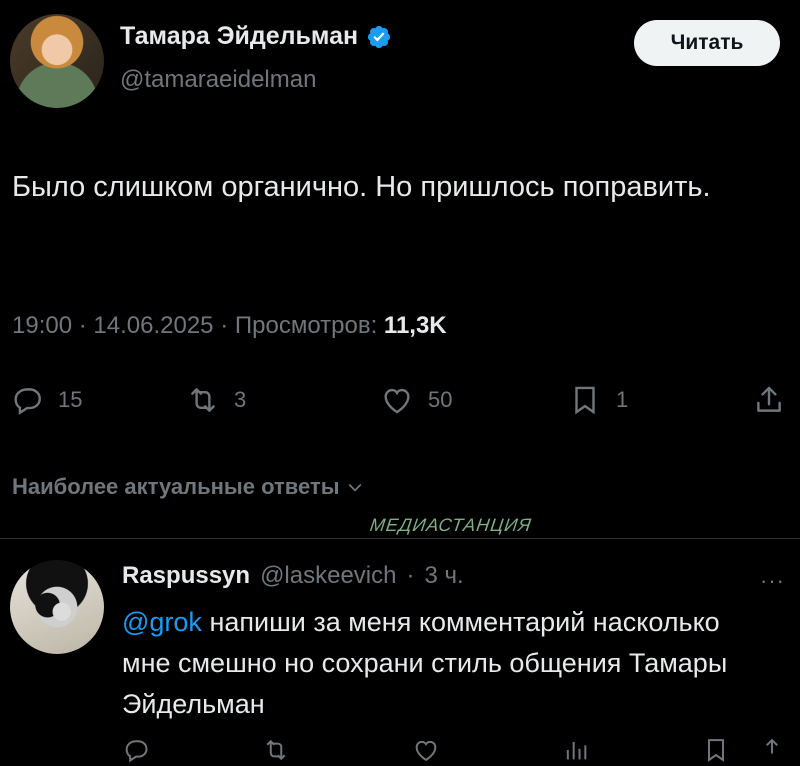 The width and height of the screenshot is (800, 766). I want to click on reply-retweet-button, so click(276, 750).